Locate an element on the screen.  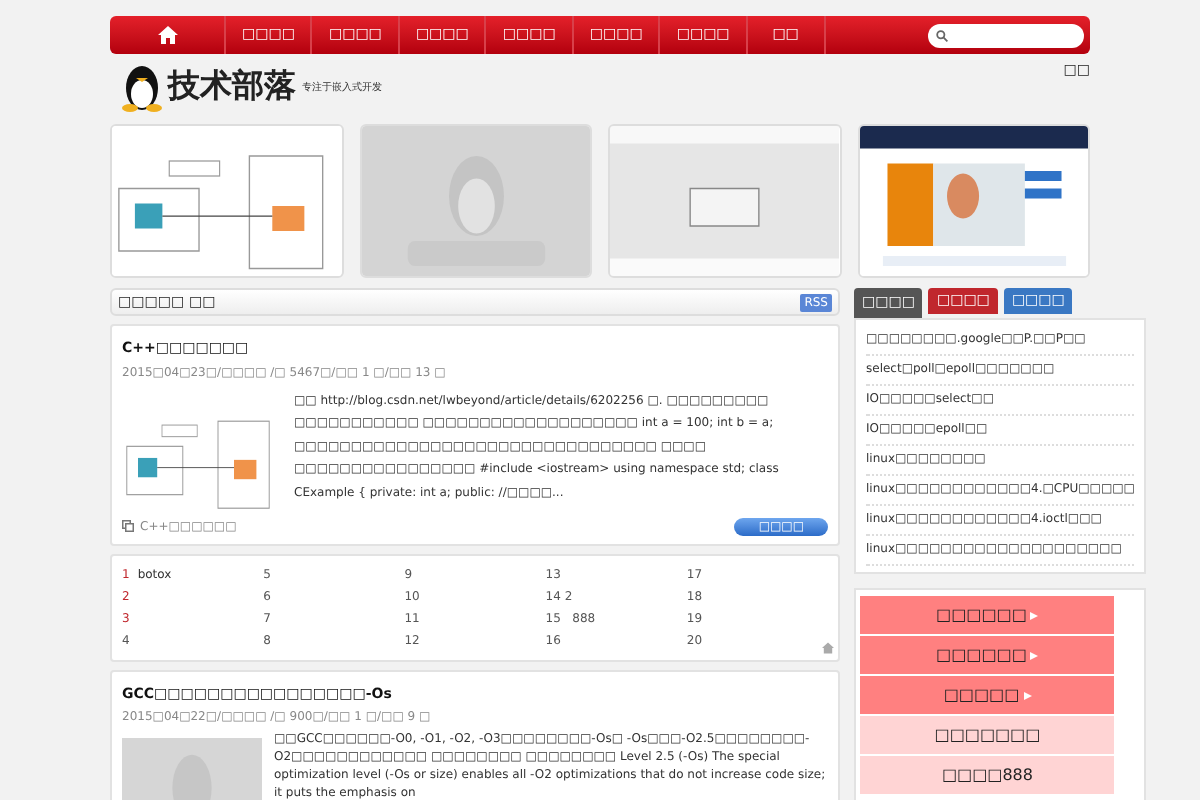
search-icon is located at coordinates (942, 35).